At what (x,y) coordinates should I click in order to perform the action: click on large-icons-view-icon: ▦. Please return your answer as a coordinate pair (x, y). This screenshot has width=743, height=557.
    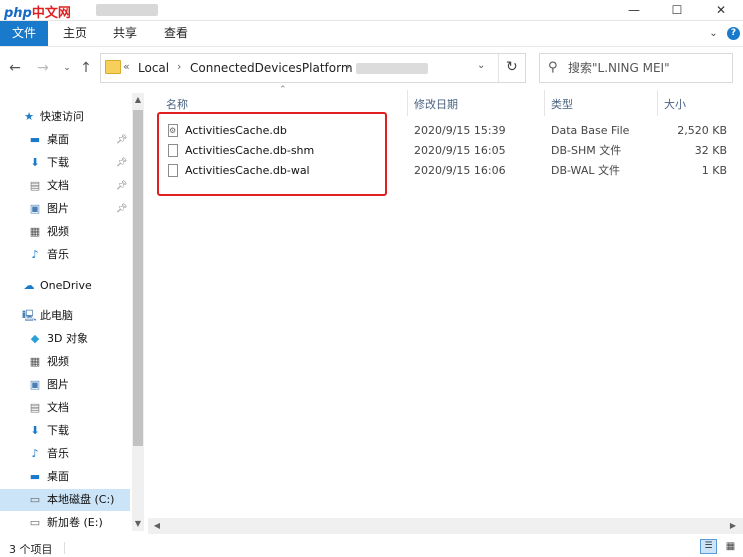
    Looking at the image, I should click on (730, 546).